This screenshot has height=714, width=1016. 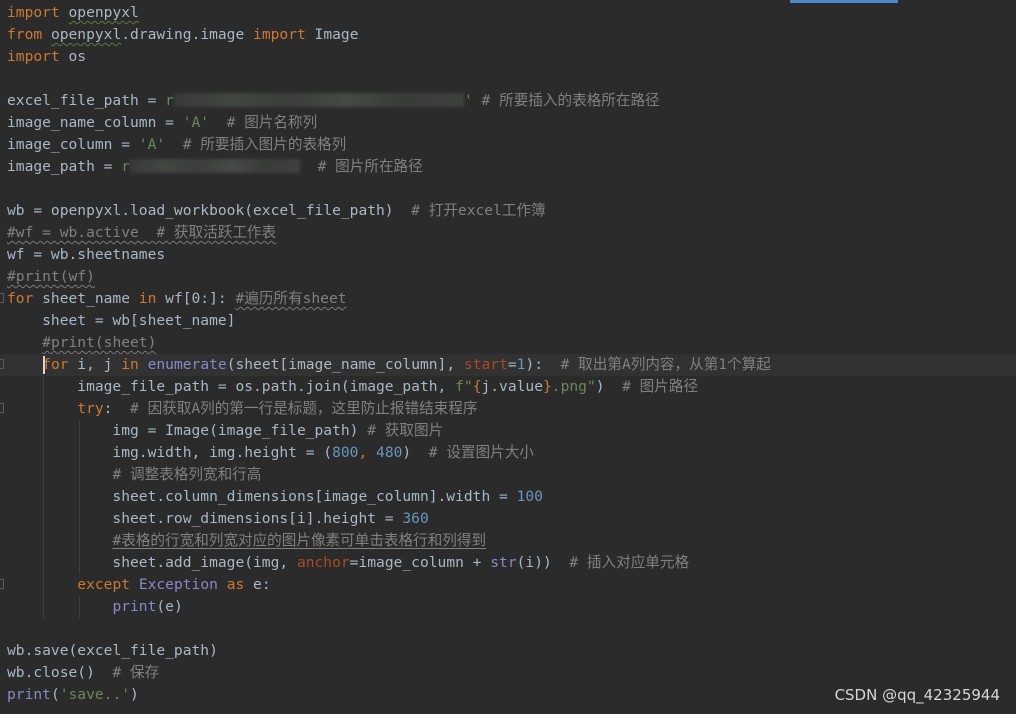 I want to click on code-token: #wf = wb.active # 获取活跃工作表, so click(x=142, y=232).